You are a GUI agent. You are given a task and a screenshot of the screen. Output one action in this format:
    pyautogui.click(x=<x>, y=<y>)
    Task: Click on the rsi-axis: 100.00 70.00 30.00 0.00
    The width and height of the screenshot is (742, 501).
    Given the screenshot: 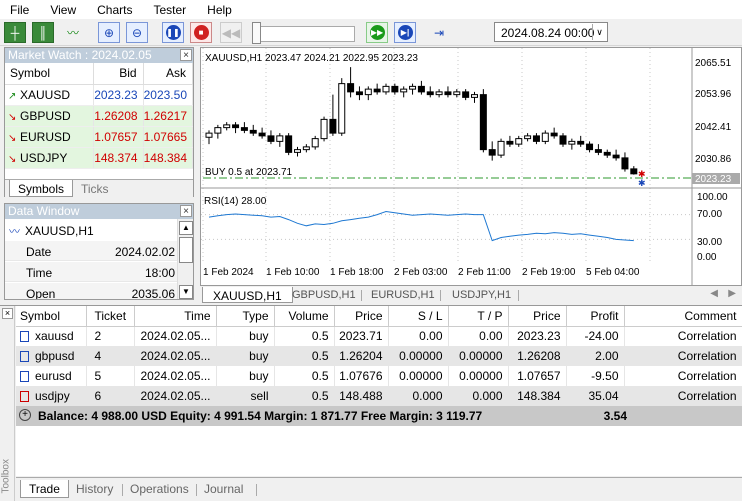 What is the action you would take?
    pyautogui.click(x=712, y=227)
    